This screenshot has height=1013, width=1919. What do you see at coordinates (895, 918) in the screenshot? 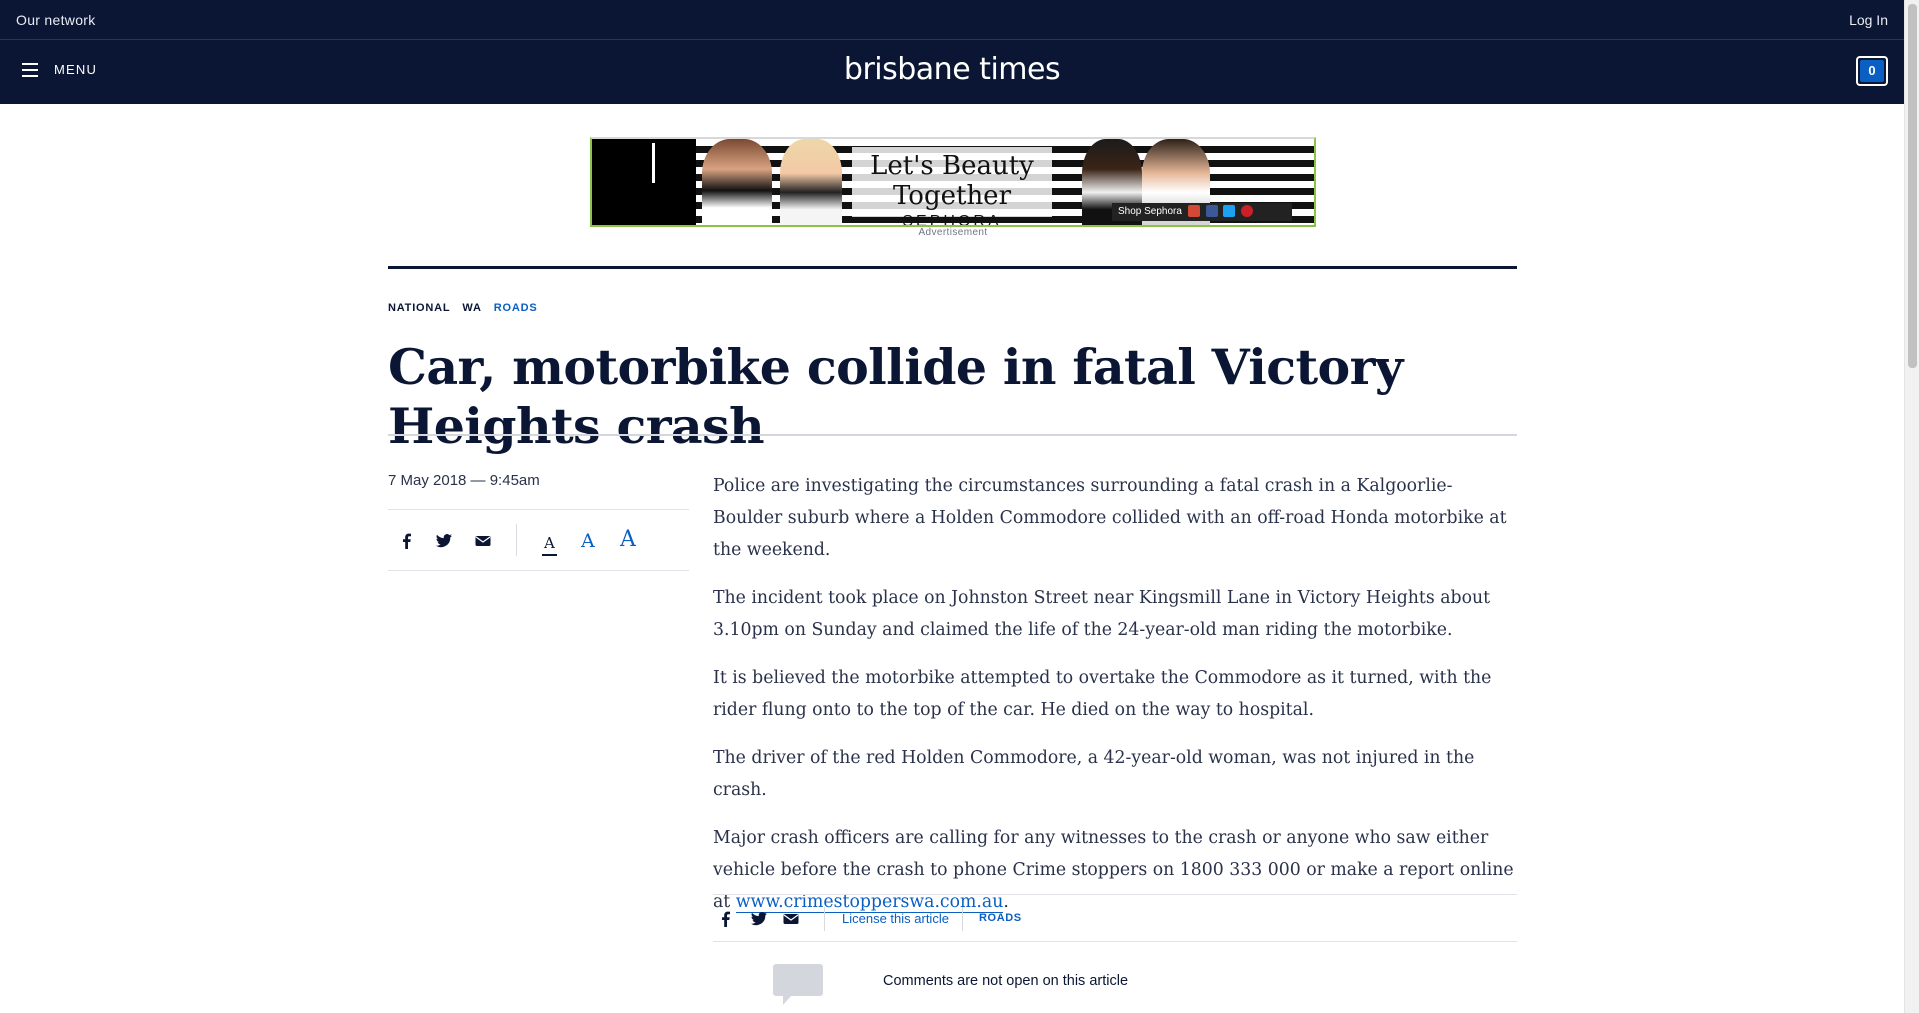
I see `license-article-link: License this article` at bounding box center [895, 918].